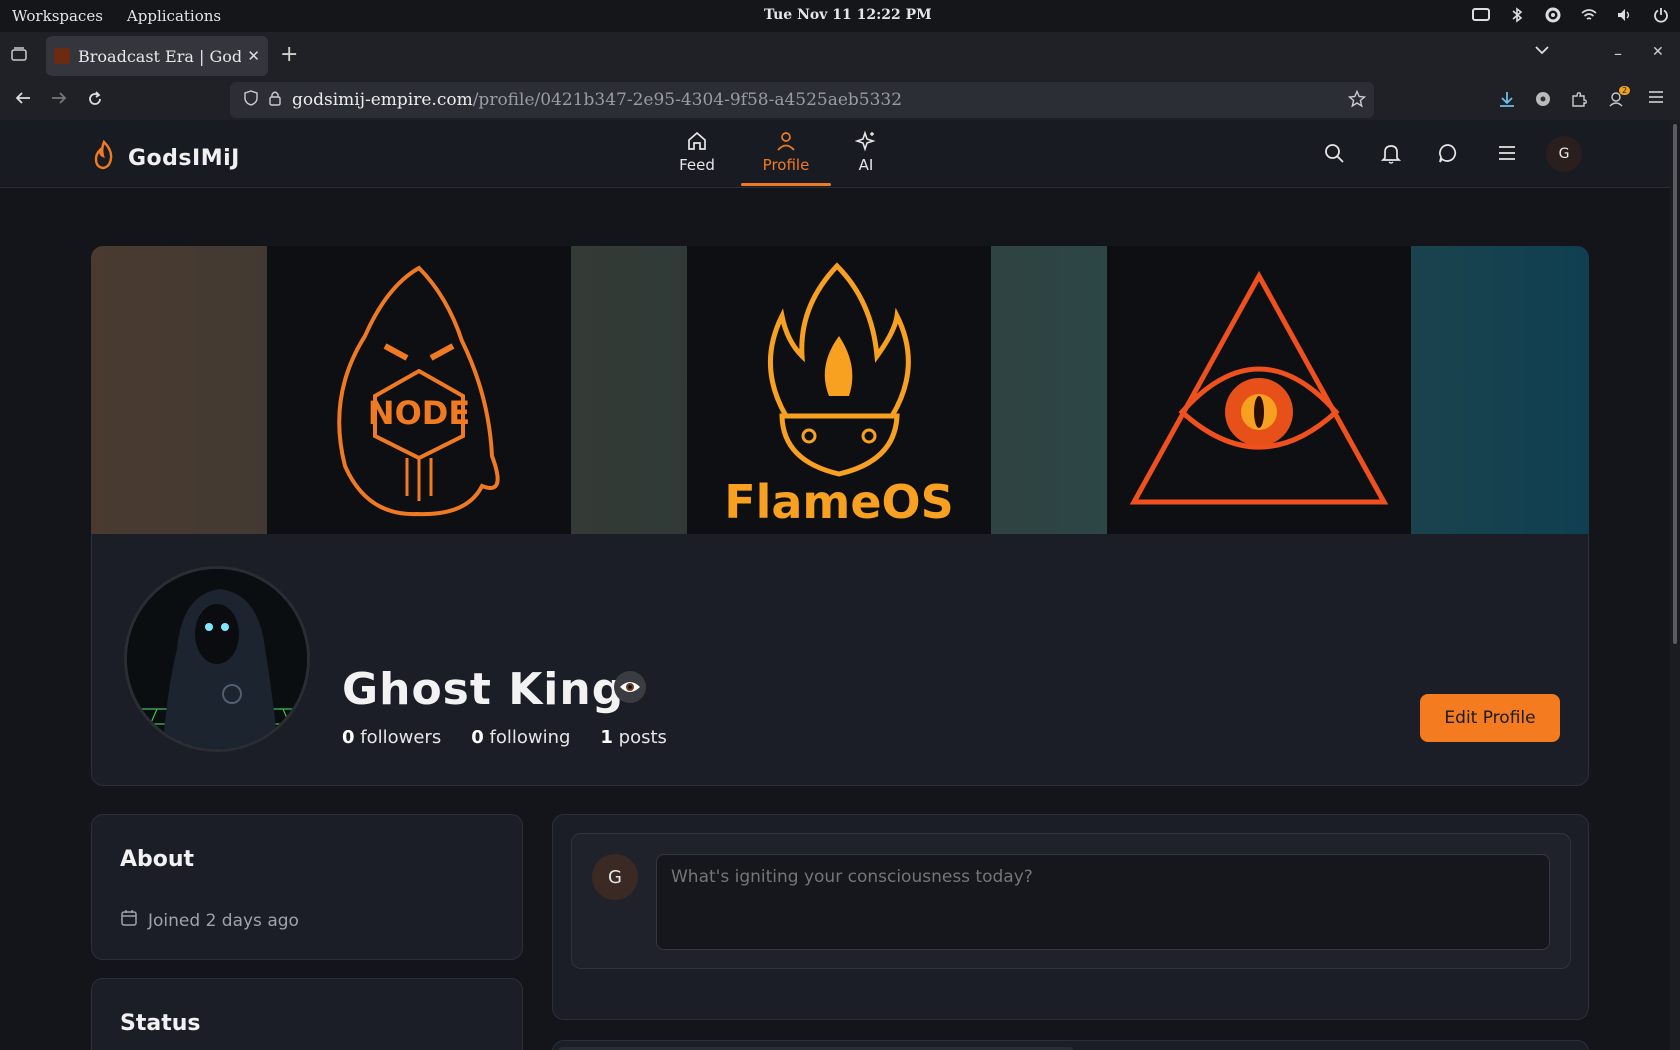 The width and height of the screenshot is (1680, 1050). I want to click on flame-icon, so click(104, 157).